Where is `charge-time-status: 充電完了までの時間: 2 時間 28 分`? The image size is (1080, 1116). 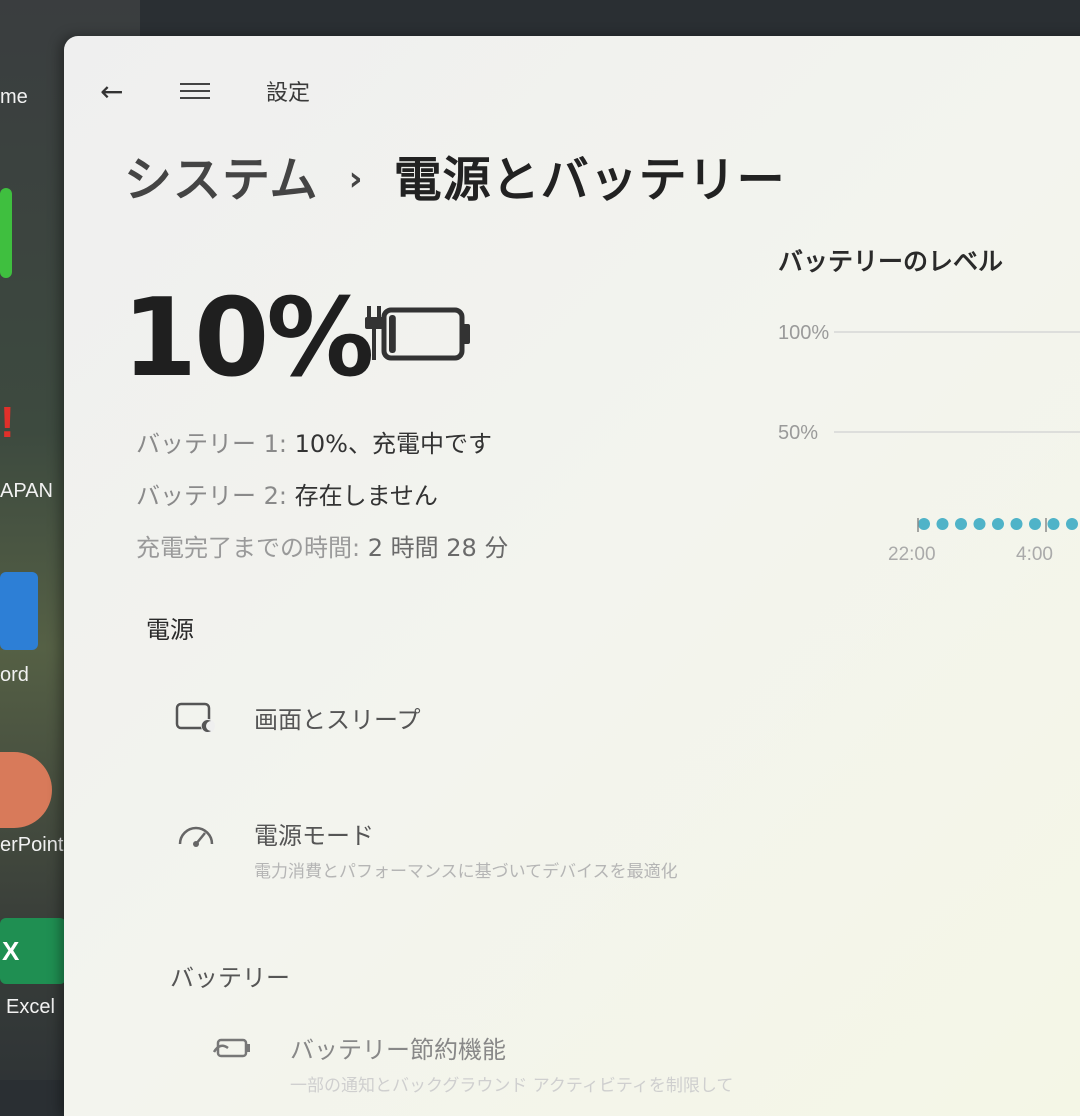
charge-time-status: 充電完了までの時間: 2 時間 28 分 is located at coordinates (322, 545).